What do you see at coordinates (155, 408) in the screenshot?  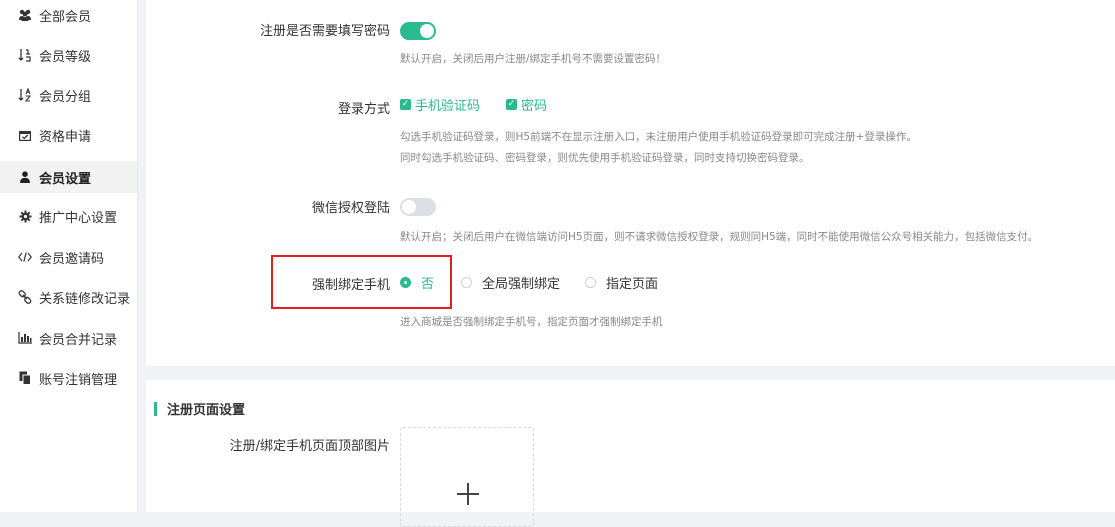 I see `section-accent-bar` at bounding box center [155, 408].